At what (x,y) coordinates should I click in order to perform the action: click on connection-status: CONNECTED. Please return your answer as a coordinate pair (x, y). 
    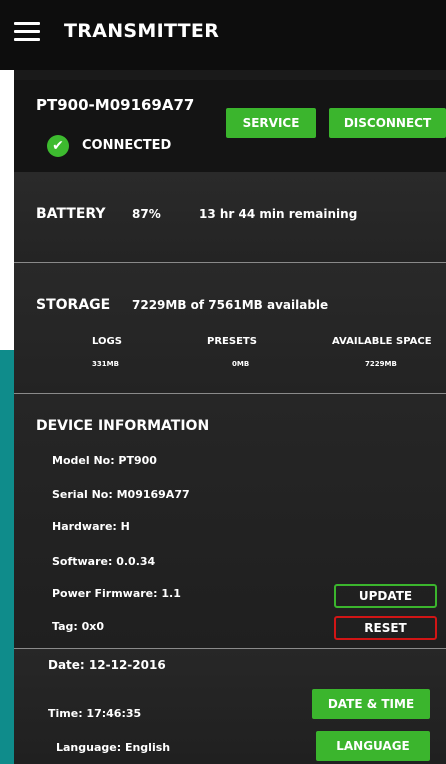
    Looking at the image, I should click on (127, 145).